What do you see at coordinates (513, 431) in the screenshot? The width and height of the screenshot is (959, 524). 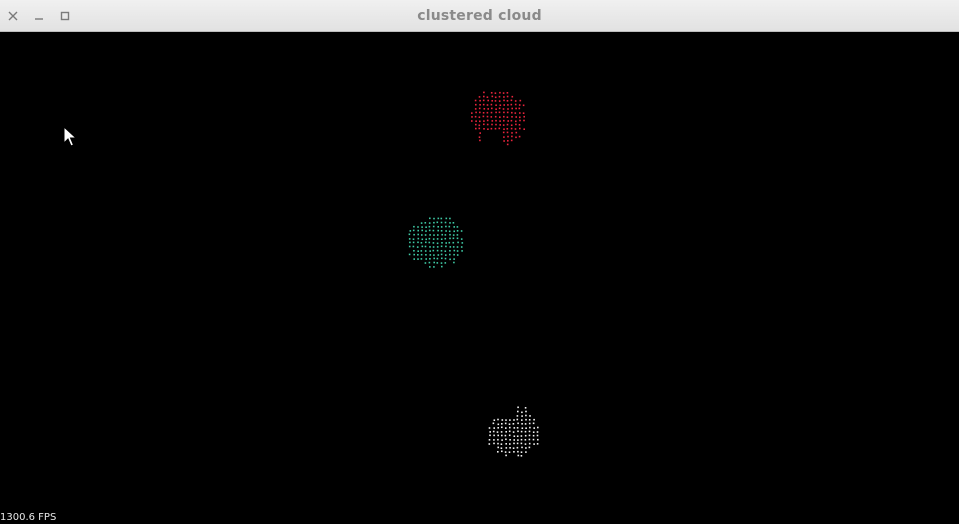 I see `white-cluster` at bounding box center [513, 431].